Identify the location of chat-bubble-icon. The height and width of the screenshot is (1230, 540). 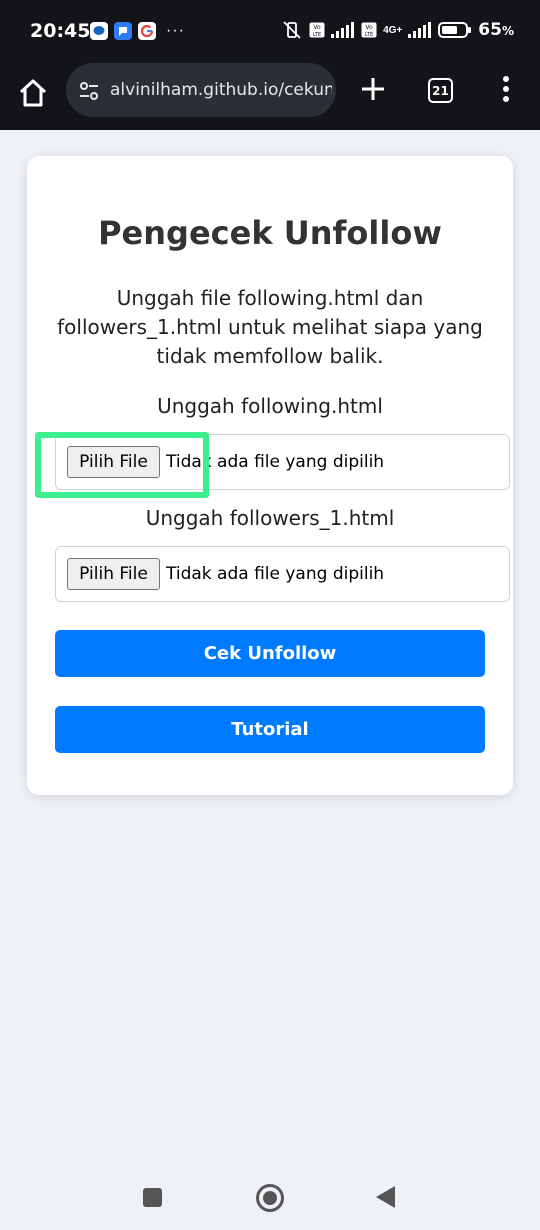
(99, 31).